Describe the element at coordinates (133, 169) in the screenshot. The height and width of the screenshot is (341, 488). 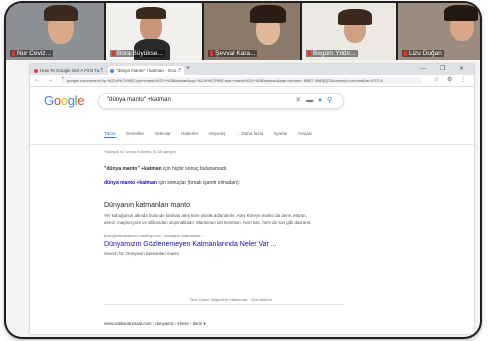
I see `no-results-query: "dünya manto" +katman` at that location.